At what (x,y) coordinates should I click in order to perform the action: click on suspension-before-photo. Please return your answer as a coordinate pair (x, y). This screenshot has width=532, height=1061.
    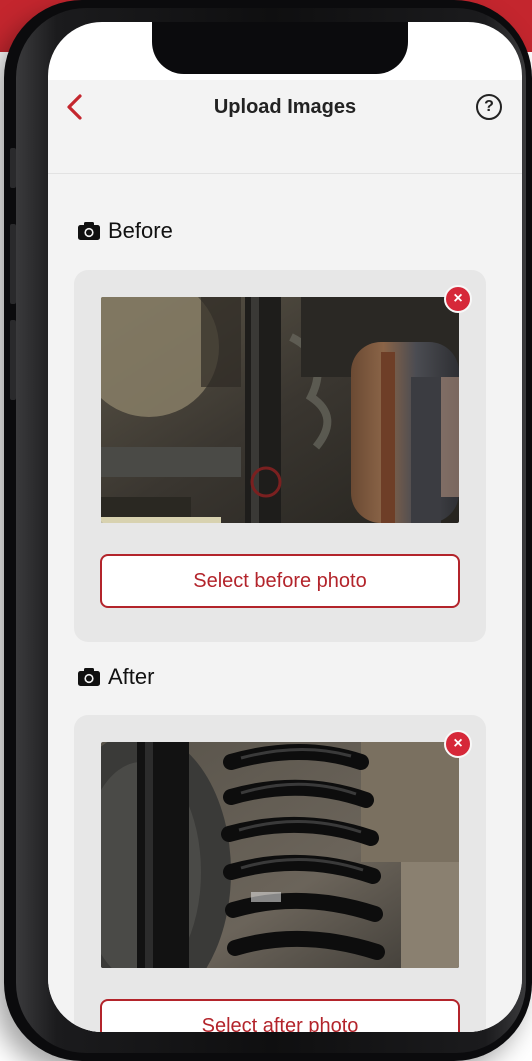
    Looking at the image, I should click on (280, 410).